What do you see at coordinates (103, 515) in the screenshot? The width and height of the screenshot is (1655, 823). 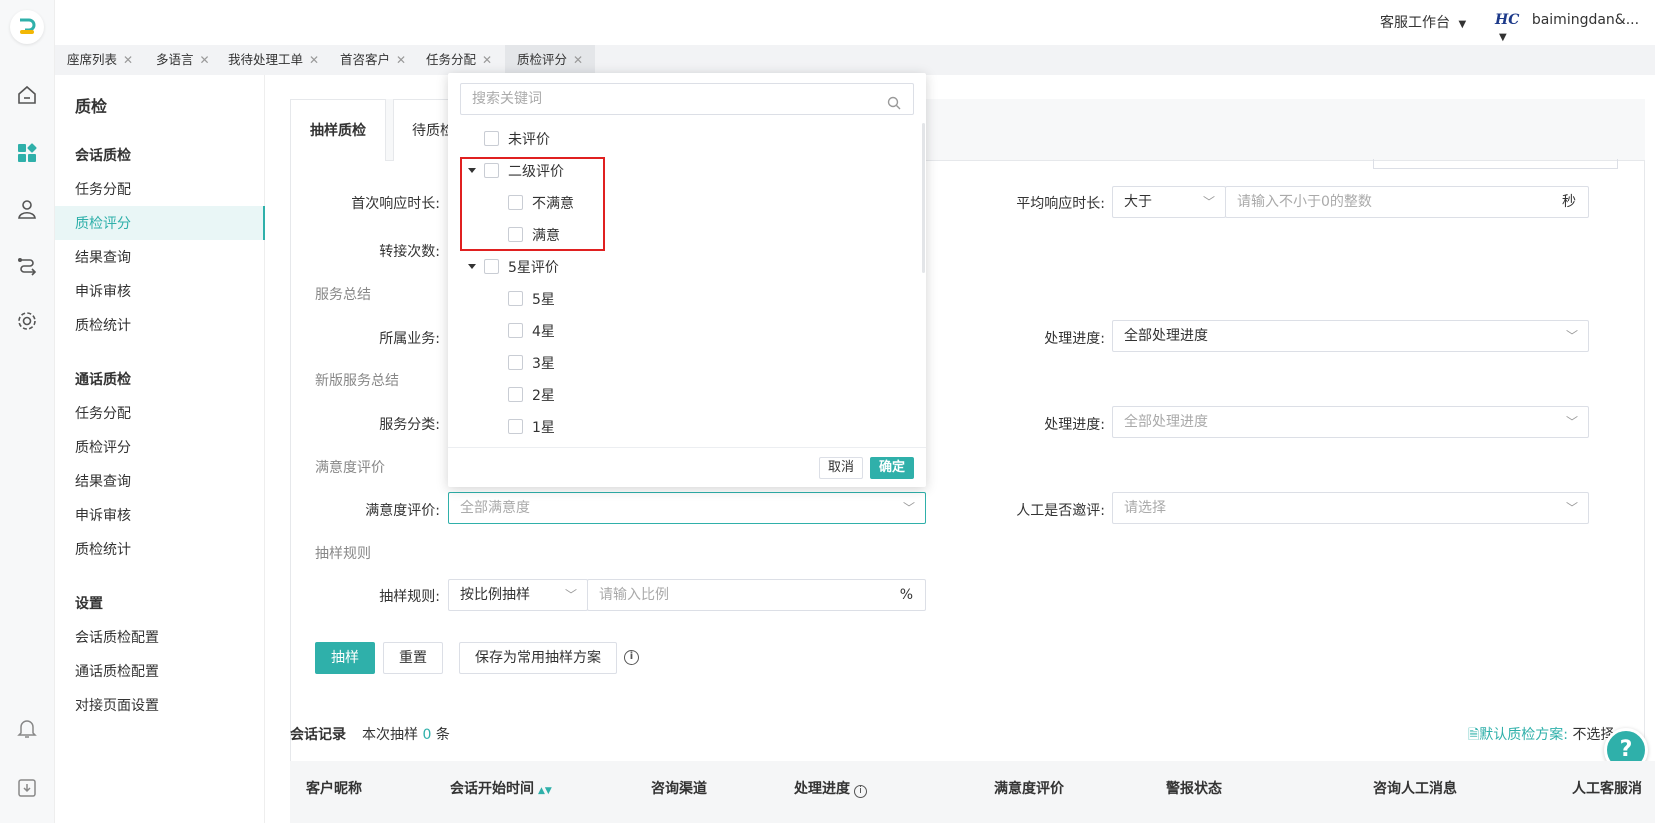 I see `sidebar-item-call-appeal: 申诉审核` at bounding box center [103, 515].